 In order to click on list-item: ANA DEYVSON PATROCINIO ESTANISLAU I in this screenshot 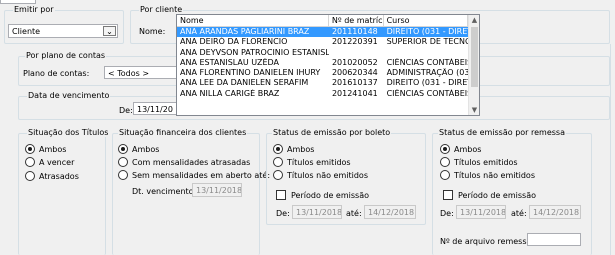, I will do `click(322, 53)`.